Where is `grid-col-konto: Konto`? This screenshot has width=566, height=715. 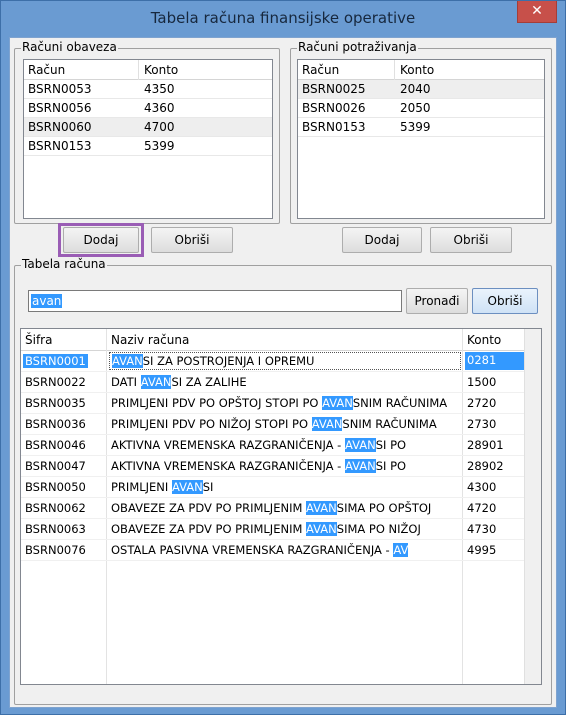 grid-col-konto: Konto is located at coordinates (484, 340).